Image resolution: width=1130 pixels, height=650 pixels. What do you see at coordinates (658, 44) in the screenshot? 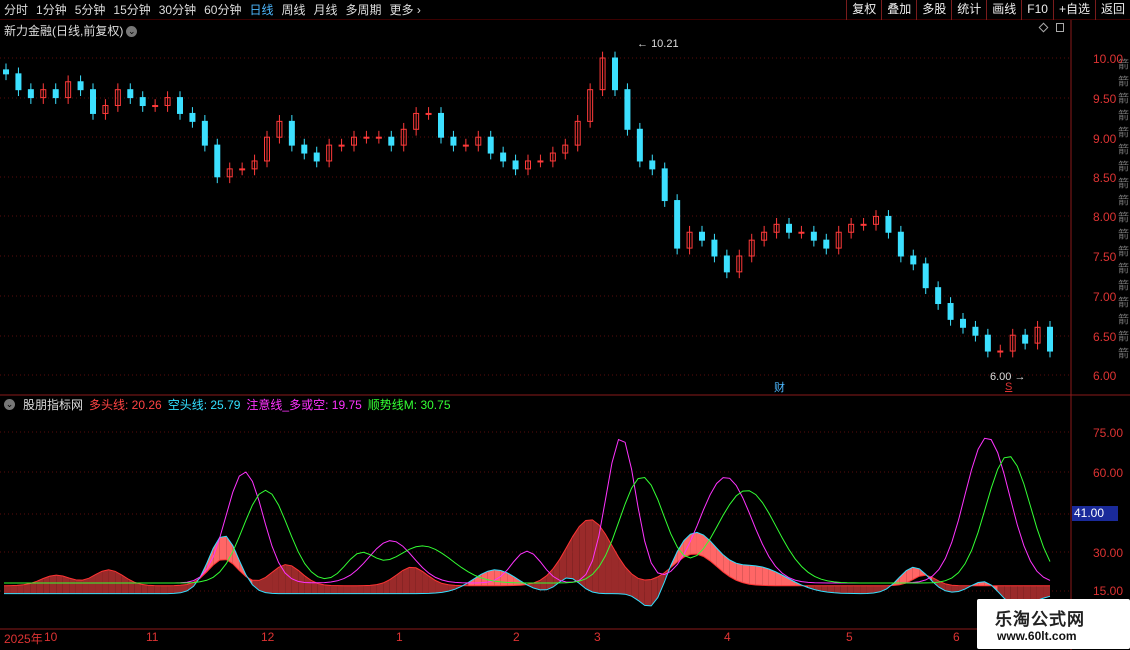
I see `high-price-label: ← 10.21` at bounding box center [658, 44].